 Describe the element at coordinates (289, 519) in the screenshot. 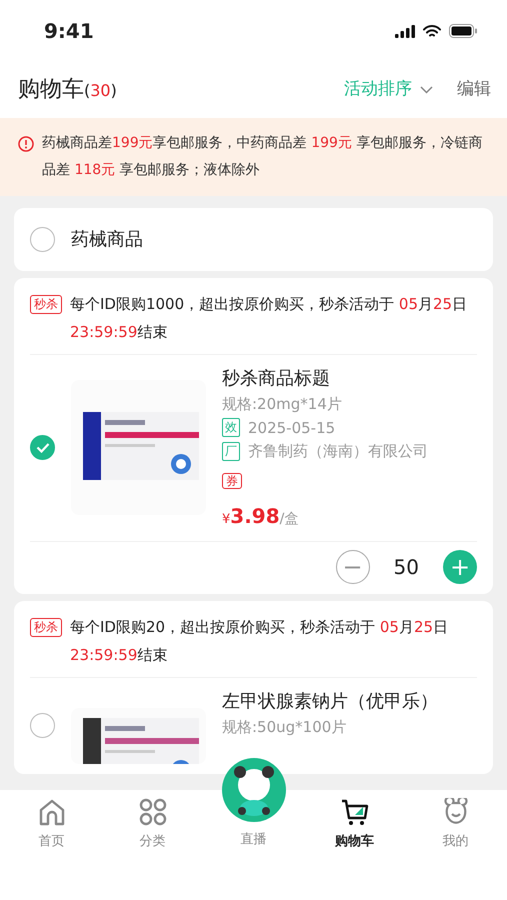

I see `price-unit: /盒` at that location.